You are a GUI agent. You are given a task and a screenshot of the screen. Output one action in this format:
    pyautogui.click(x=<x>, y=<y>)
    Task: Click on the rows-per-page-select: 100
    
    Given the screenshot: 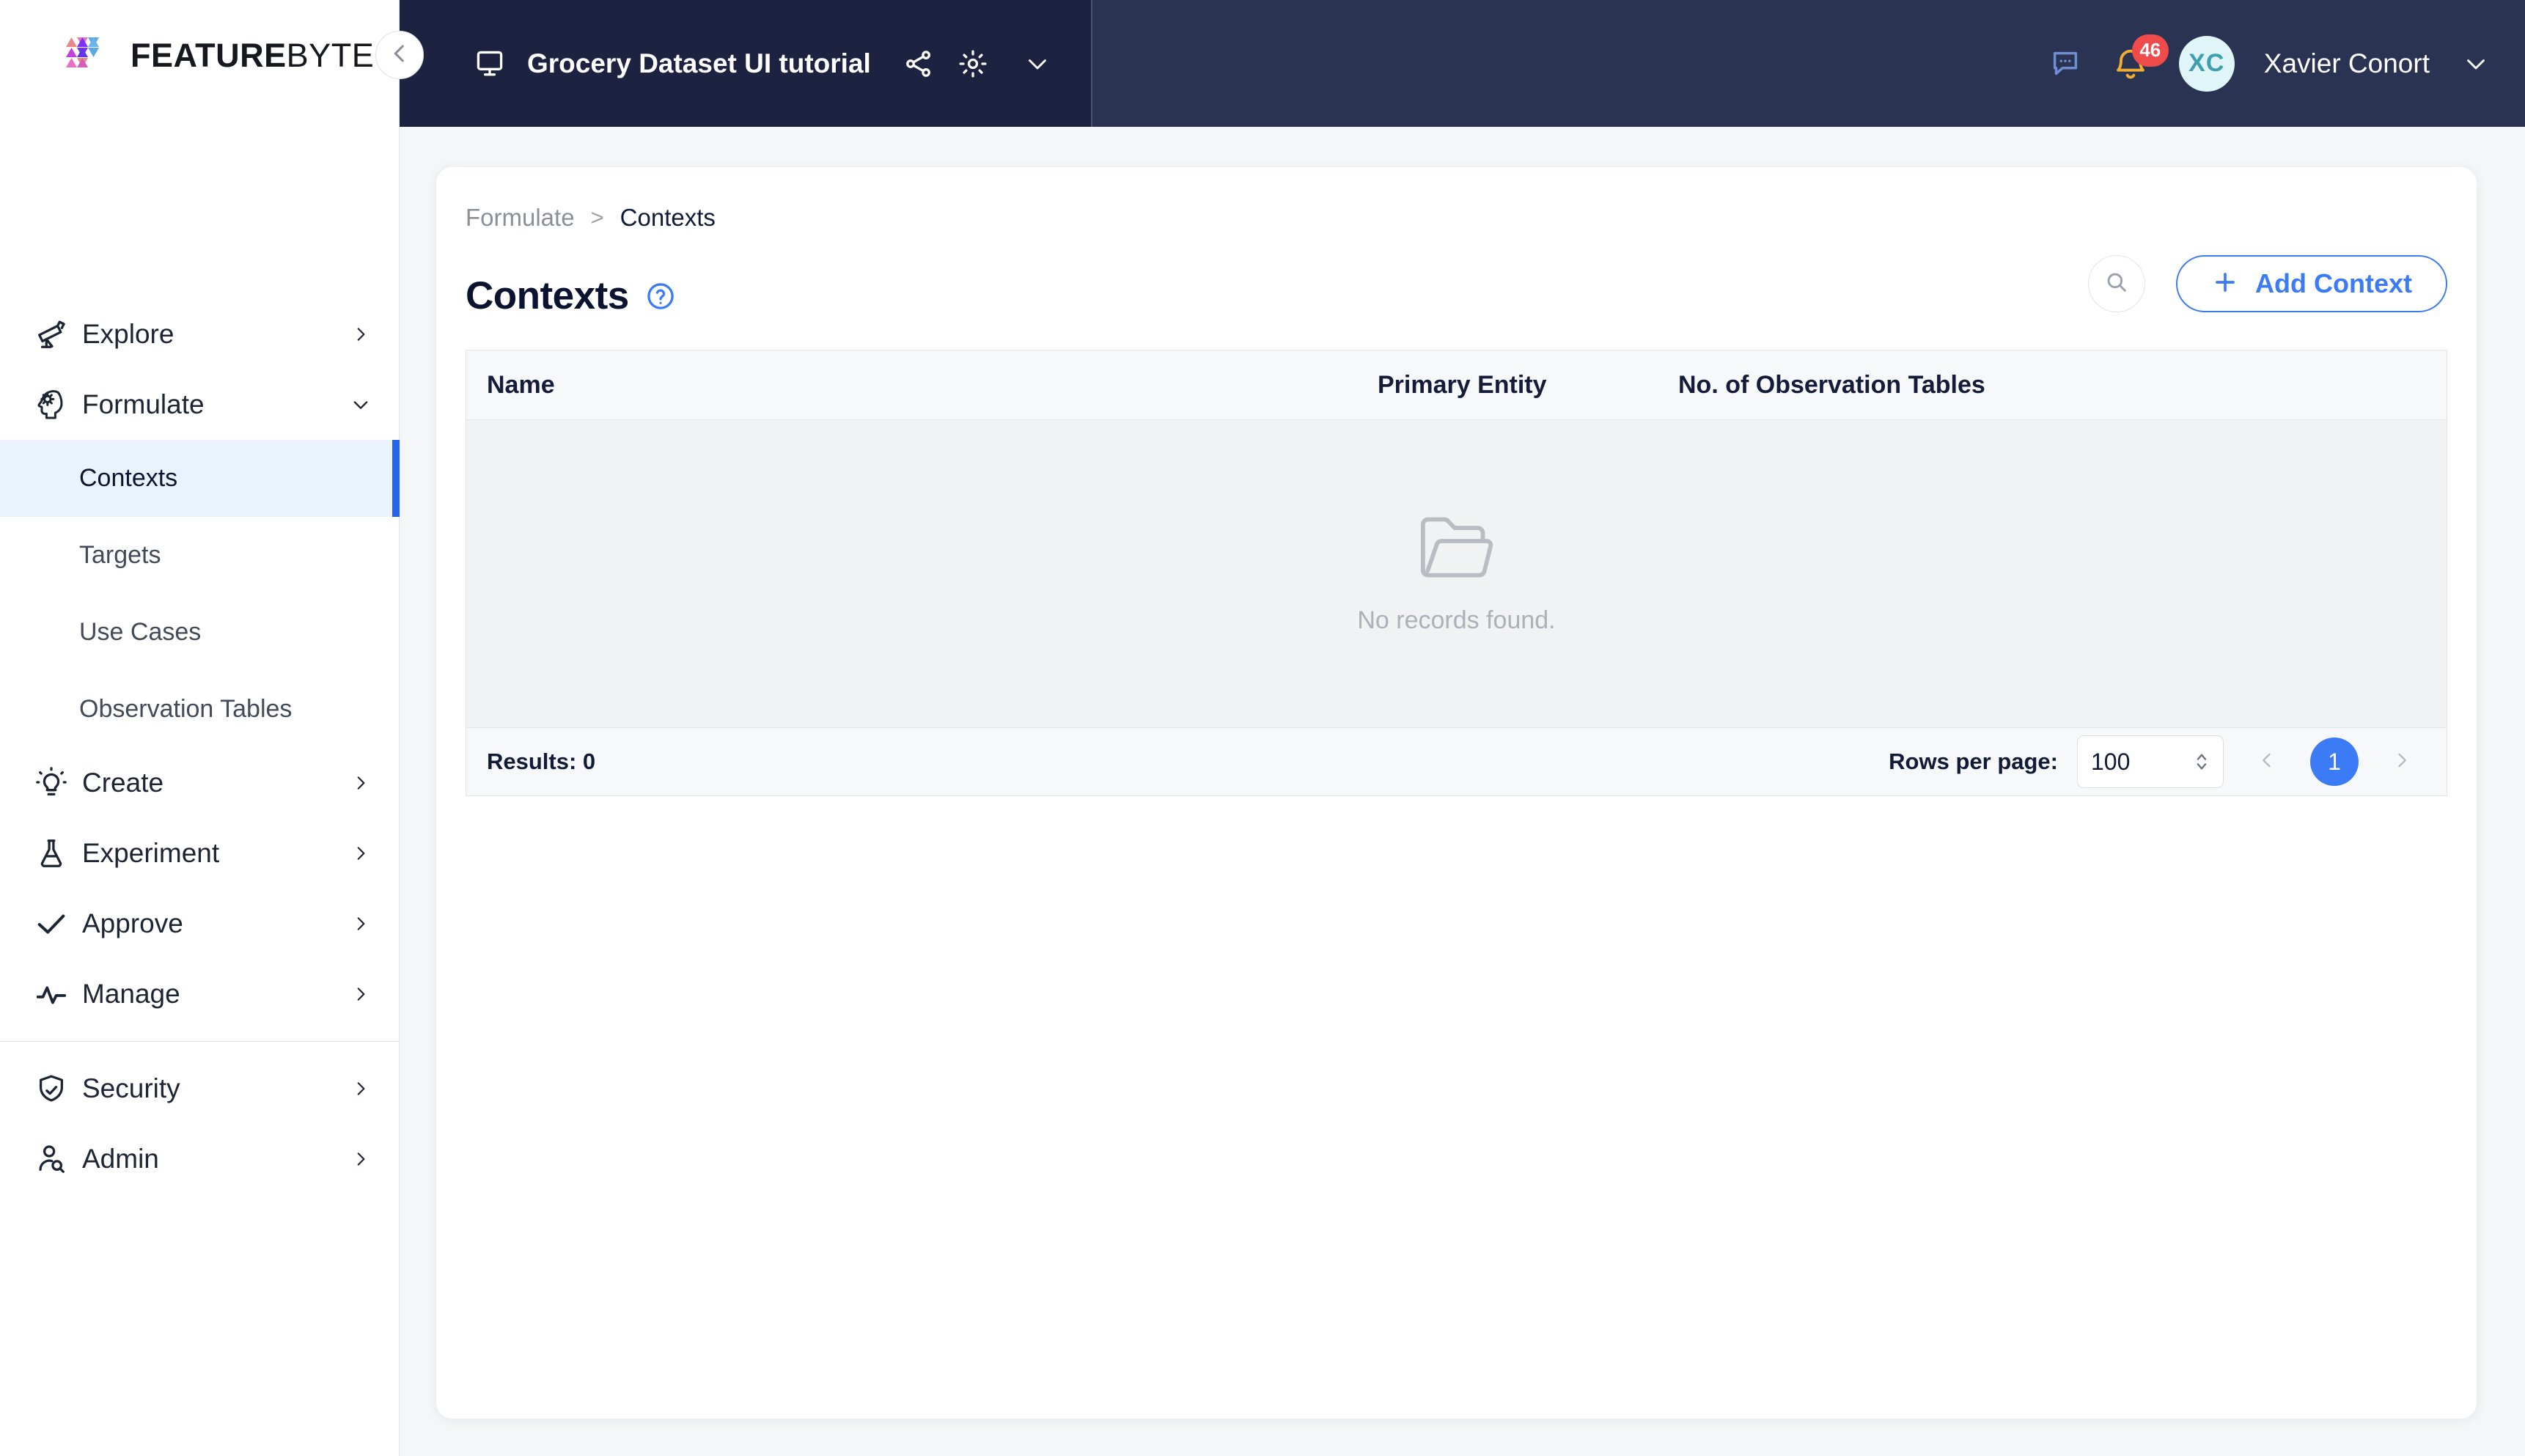 What is the action you would take?
    pyautogui.click(x=2150, y=761)
    